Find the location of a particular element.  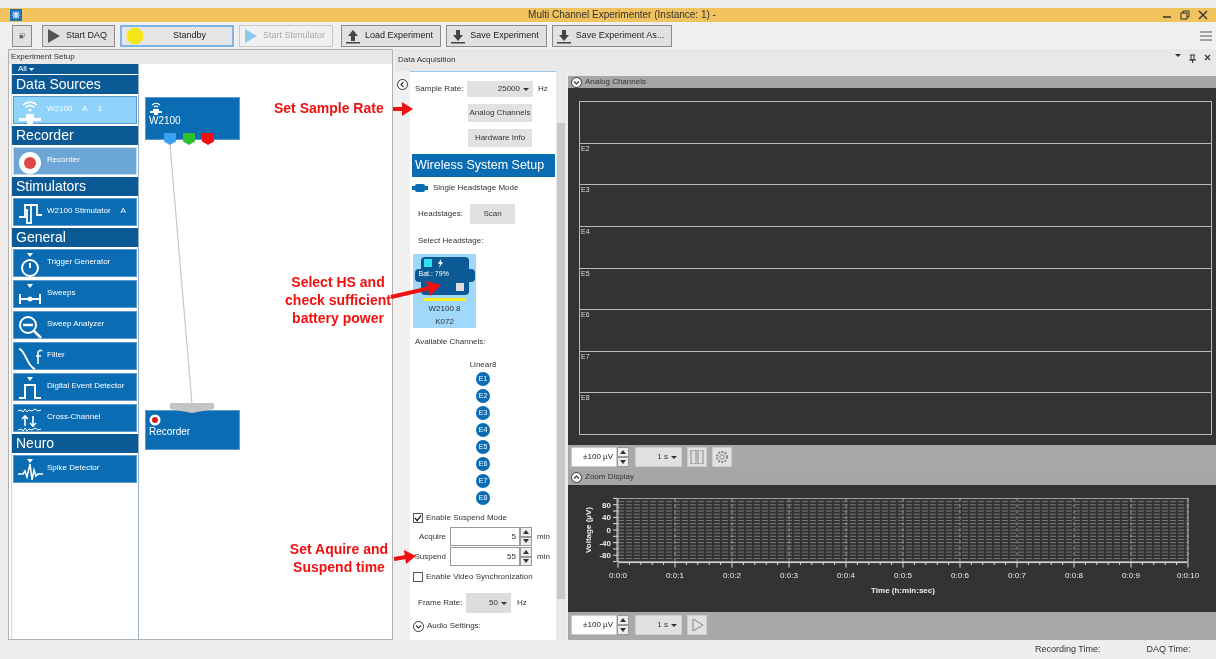

sample-rate-dropdown: 25000 is located at coordinates (500, 89).